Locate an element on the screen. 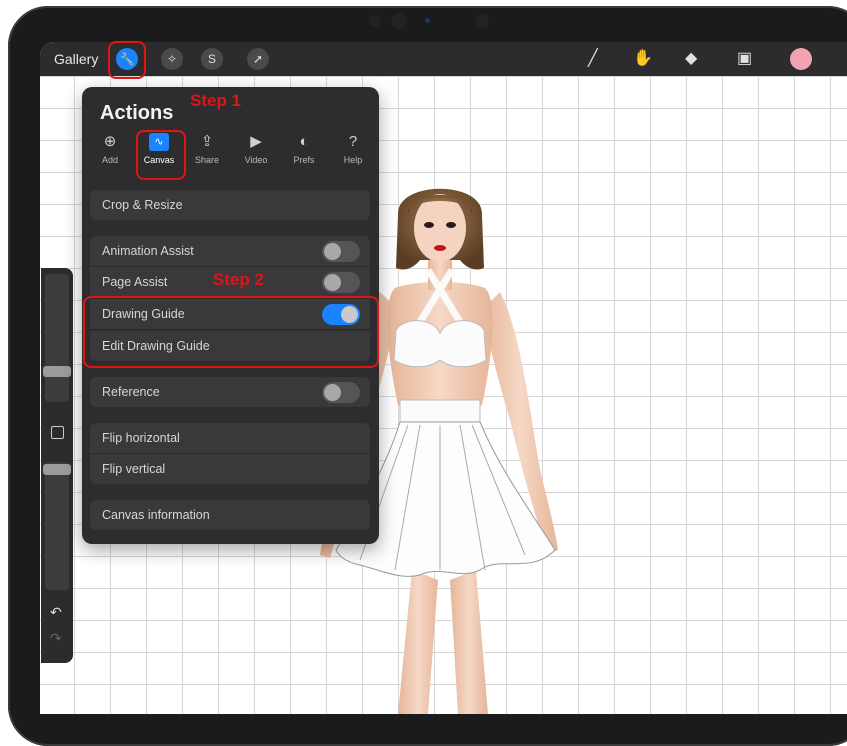  help-icon: ? is located at coordinates (353, 141).